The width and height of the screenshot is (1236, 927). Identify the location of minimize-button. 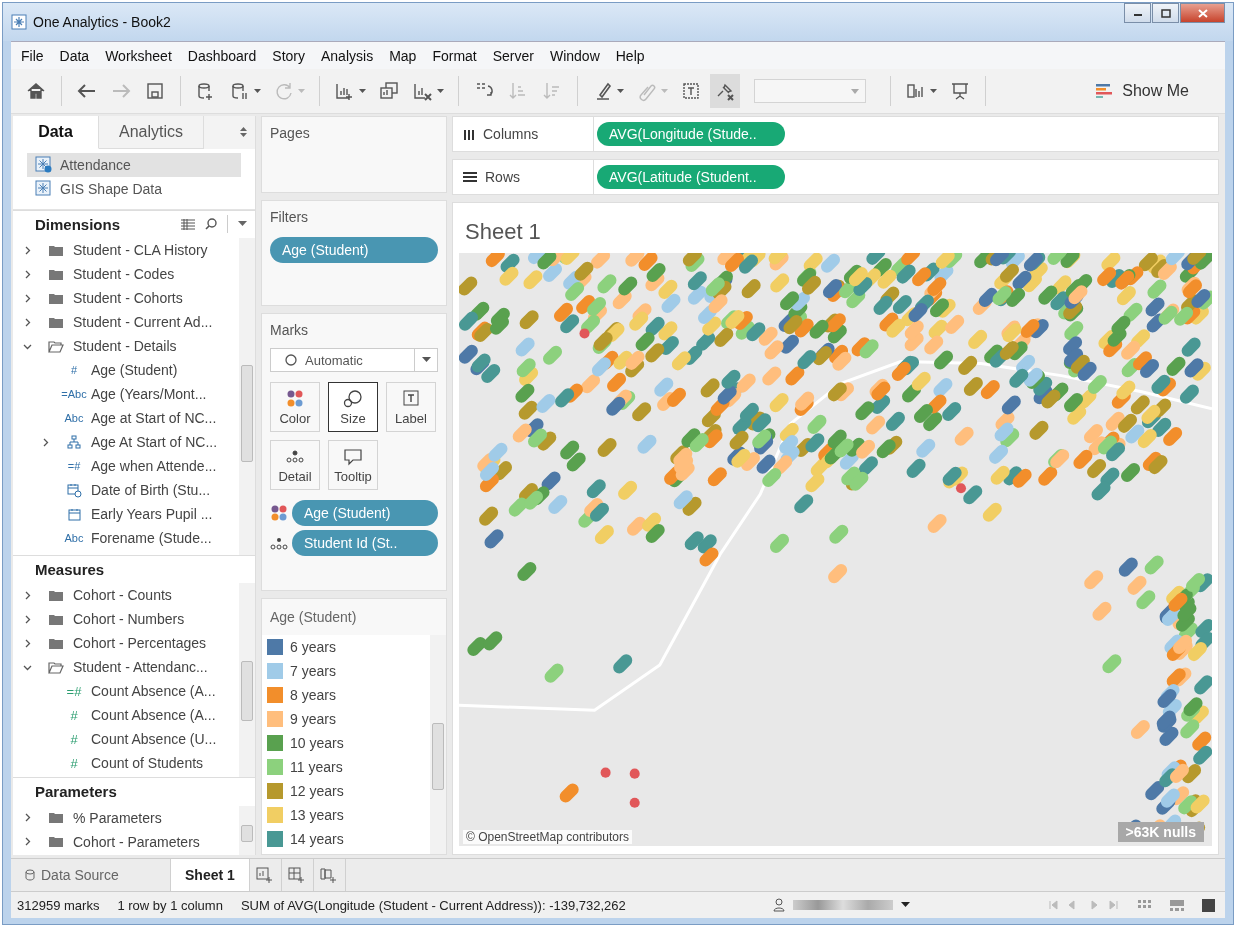
(1137, 13).